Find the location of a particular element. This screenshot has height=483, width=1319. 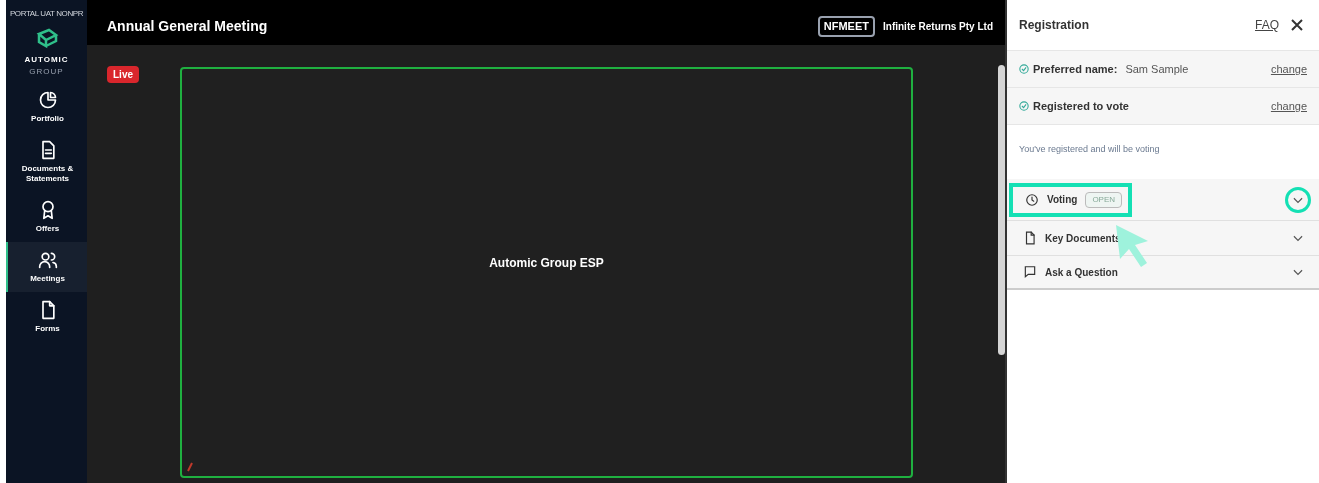

nav-item: Portfolio is located at coordinates (46, 107).